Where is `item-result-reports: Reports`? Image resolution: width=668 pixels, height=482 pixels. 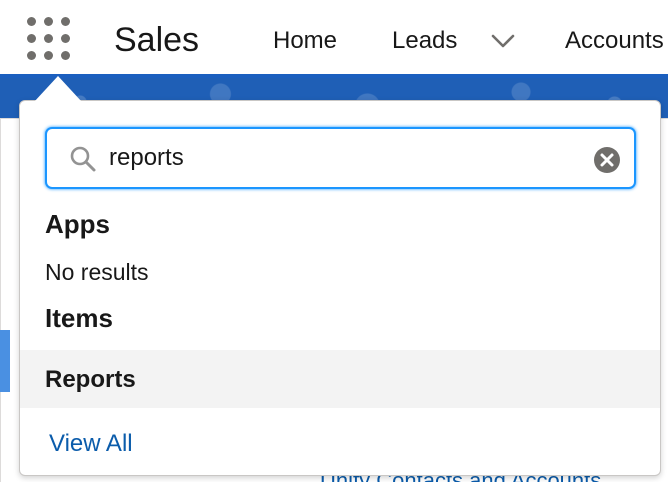
item-result-reports: Reports is located at coordinates (340, 379).